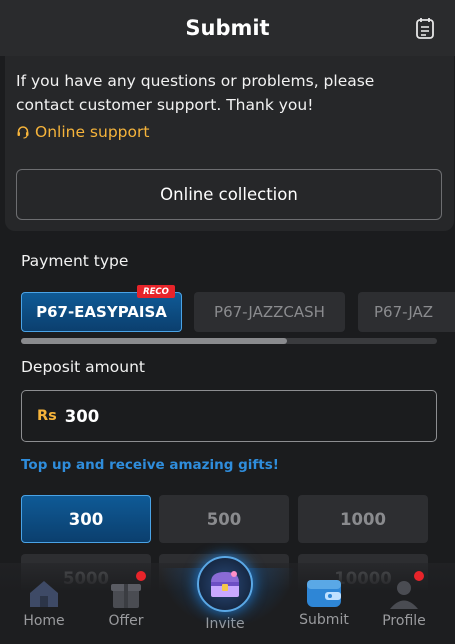 Image resolution: width=455 pixels, height=644 pixels. What do you see at coordinates (126, 596) in the screenshot?
I see `gift-box-icon` at bounding box center [126, 596].